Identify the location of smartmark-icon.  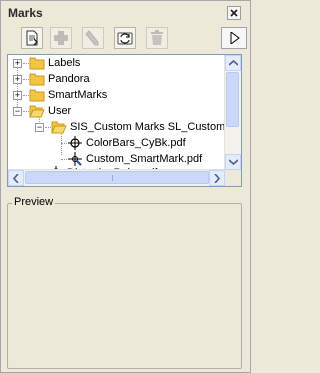
(75, 159).